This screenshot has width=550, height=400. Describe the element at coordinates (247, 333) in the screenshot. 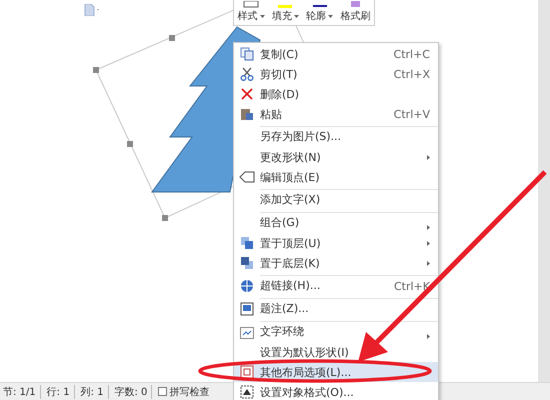

I see `text-wrap-icon` at that location.